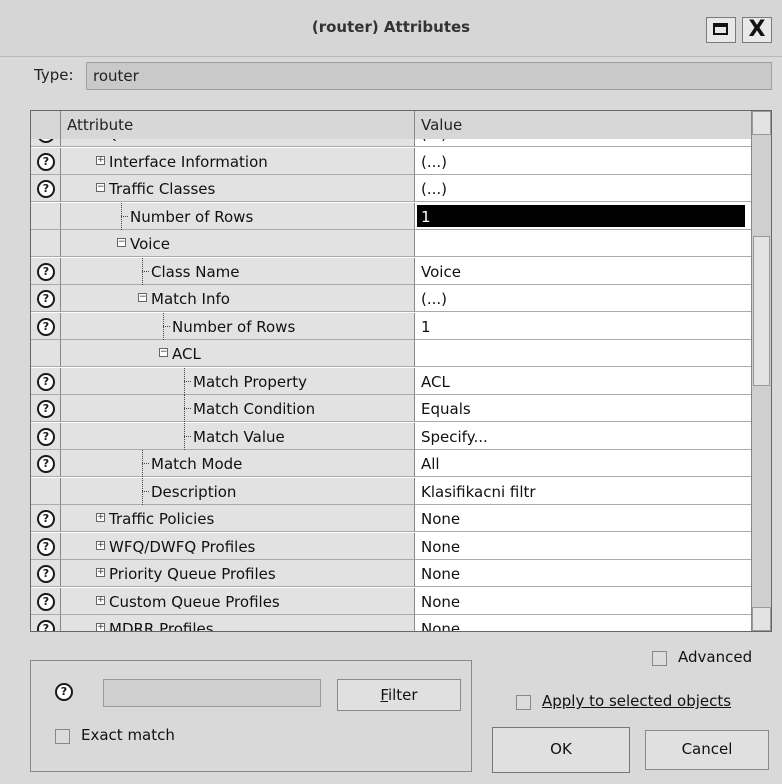 The height and width of the screenshot is (784, 782). What do you see at coordinates (761, 123) in the screenshot?
I see `scroll-up-button` at bounding box center [761, 123].